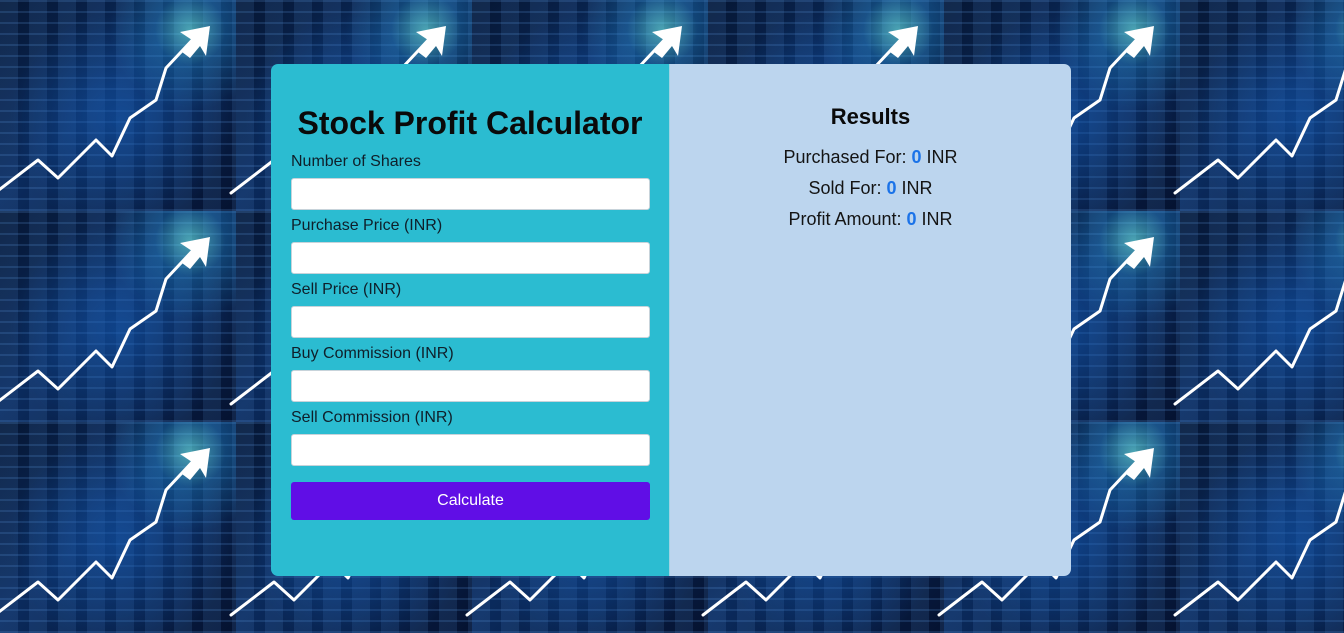 Image resolution: width=1344 pixels, height=633 pixels. Describe the element at coordinates (346, 289) in the screenshot. I see `sell-price-label: Sell Price (INR)` at that location.